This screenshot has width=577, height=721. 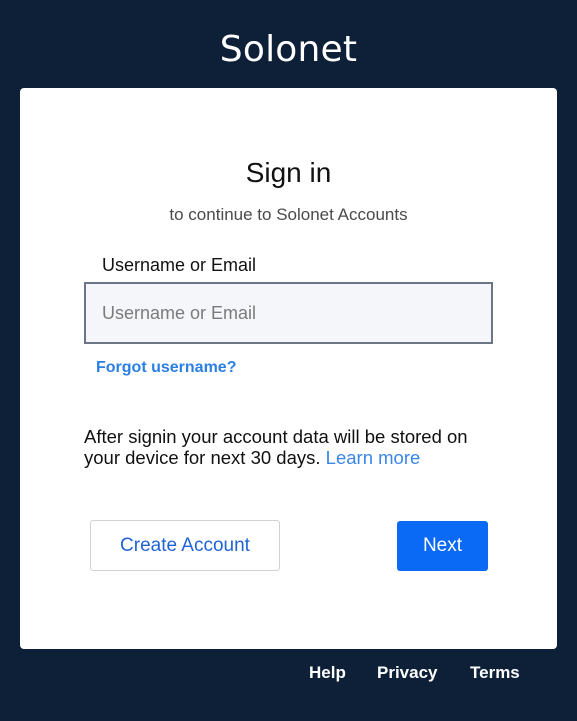 I want to click on footer-privacy-link: Privacy, so click(x=407, y=673).